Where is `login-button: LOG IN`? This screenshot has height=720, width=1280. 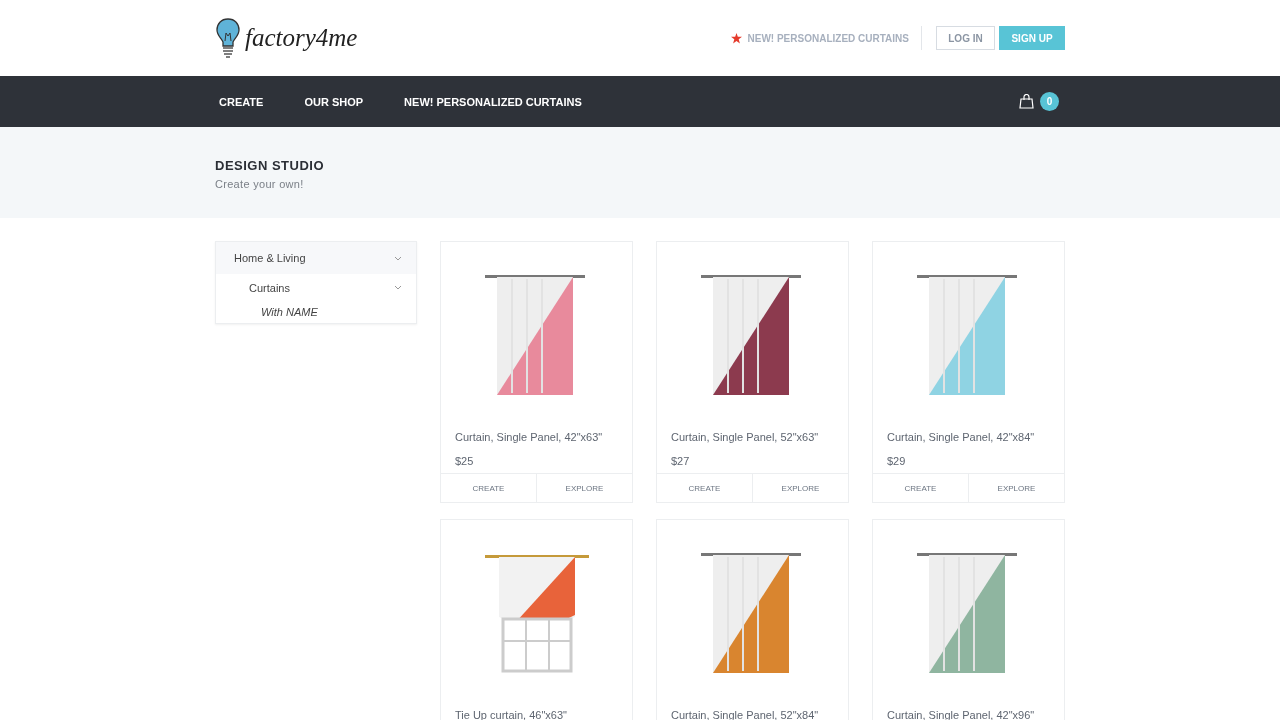
login-button: LOG IN is located at coordinates (965, 38).